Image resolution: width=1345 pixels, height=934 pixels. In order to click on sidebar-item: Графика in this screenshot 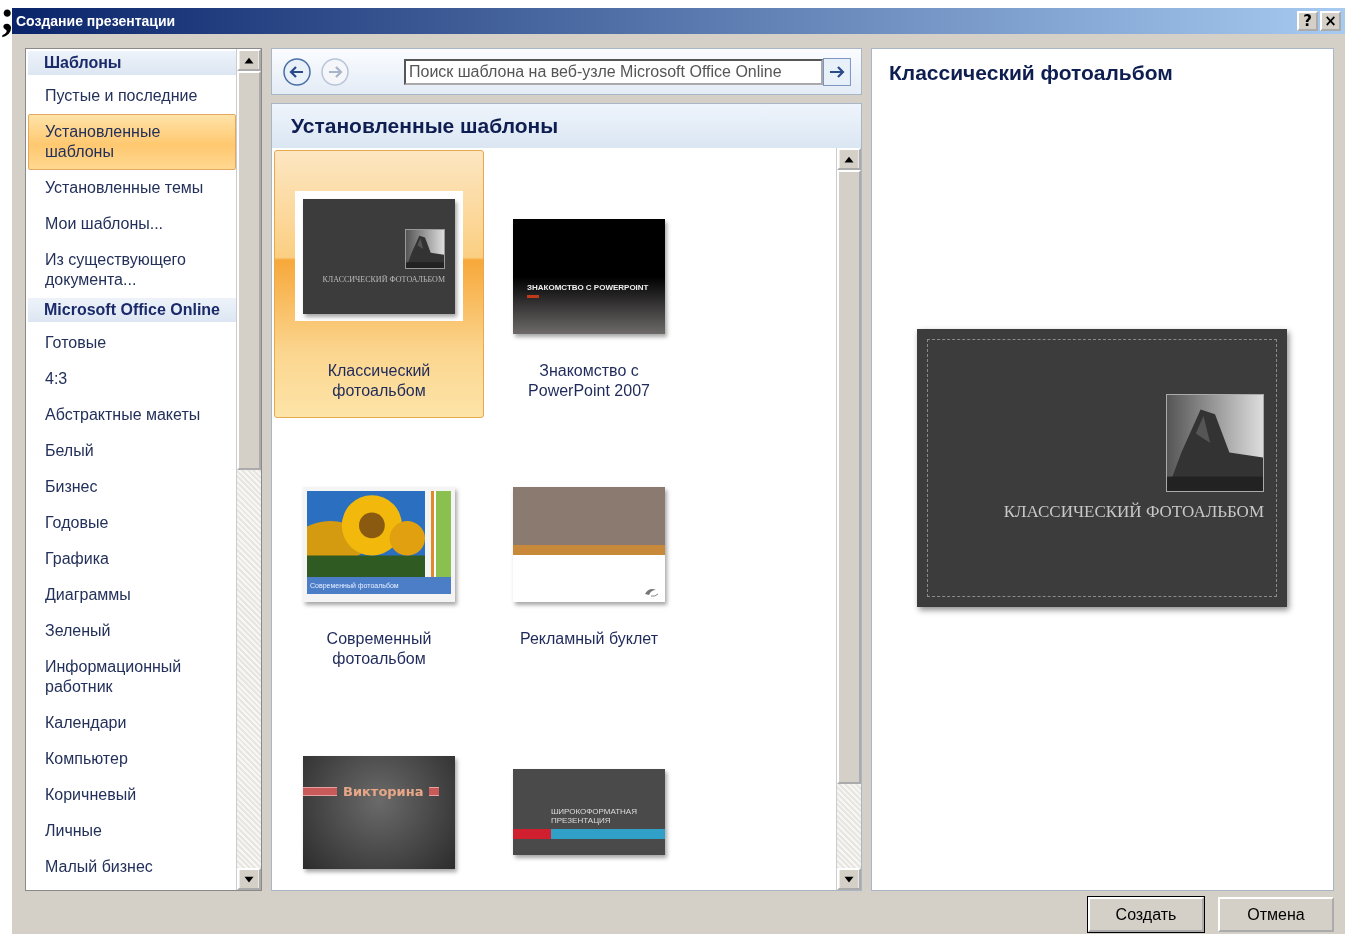, I will do `click(132, 559)`.